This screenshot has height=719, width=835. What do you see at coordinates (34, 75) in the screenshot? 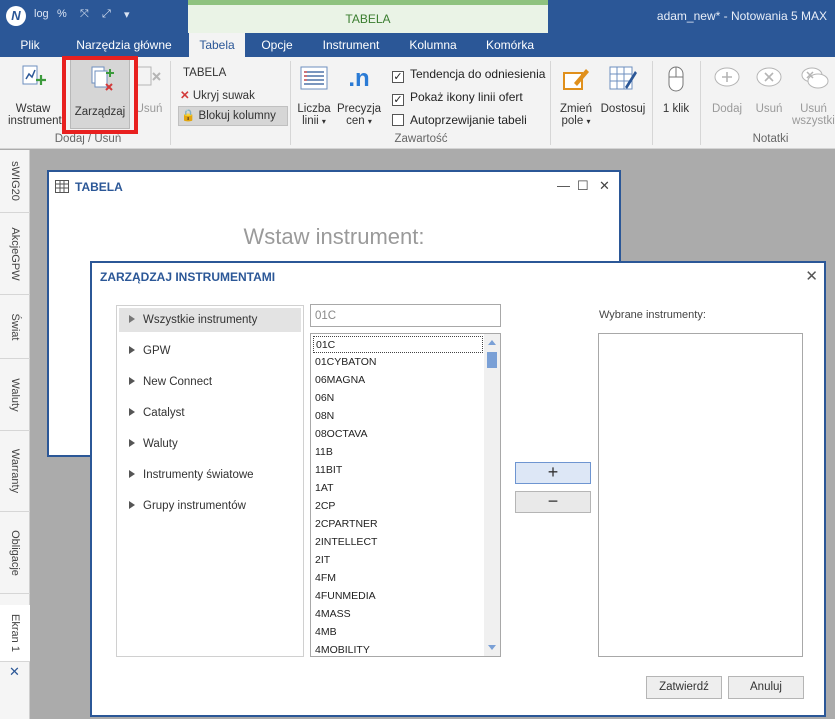
I see `insert-instrument-icon` at bounding box center [34, 75].